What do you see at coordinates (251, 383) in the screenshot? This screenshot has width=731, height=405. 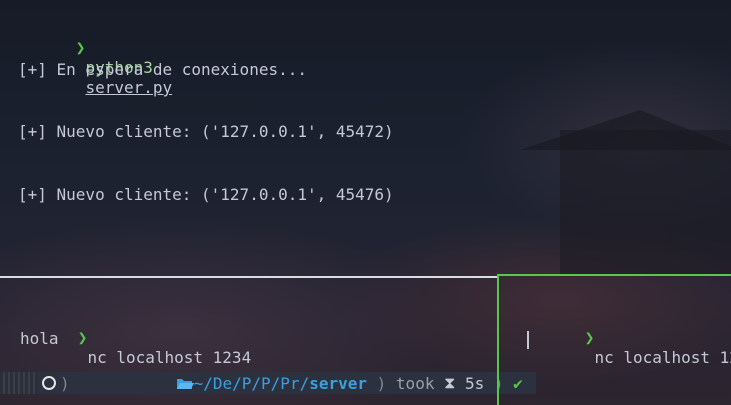 I see `directory-path: ~/De/P/P/Pr/` at bounding box center [251, 383].